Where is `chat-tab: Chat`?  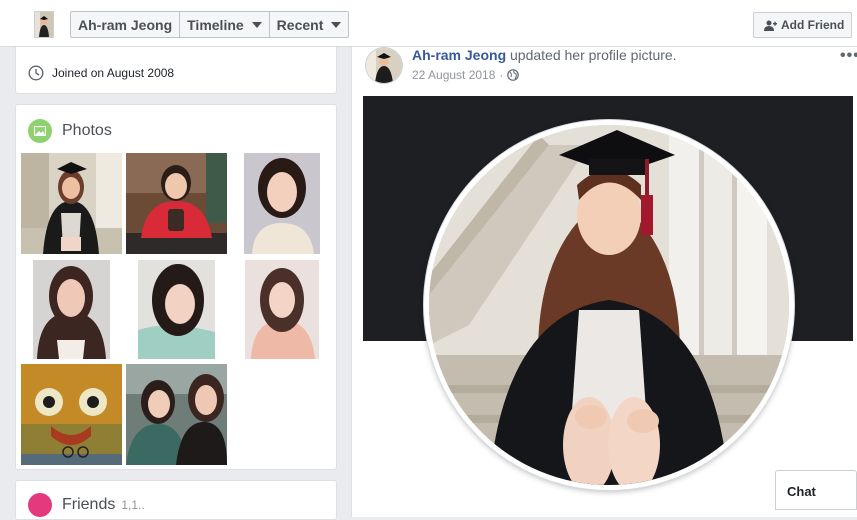 chat-tab: Chat is located at coordinates (816, 490).